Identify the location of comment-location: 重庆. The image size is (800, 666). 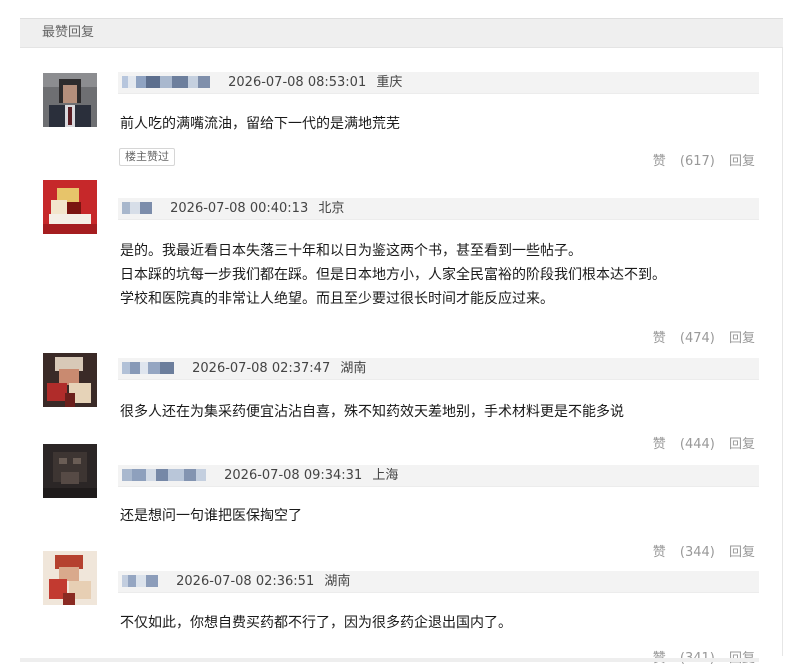
(389, 82).